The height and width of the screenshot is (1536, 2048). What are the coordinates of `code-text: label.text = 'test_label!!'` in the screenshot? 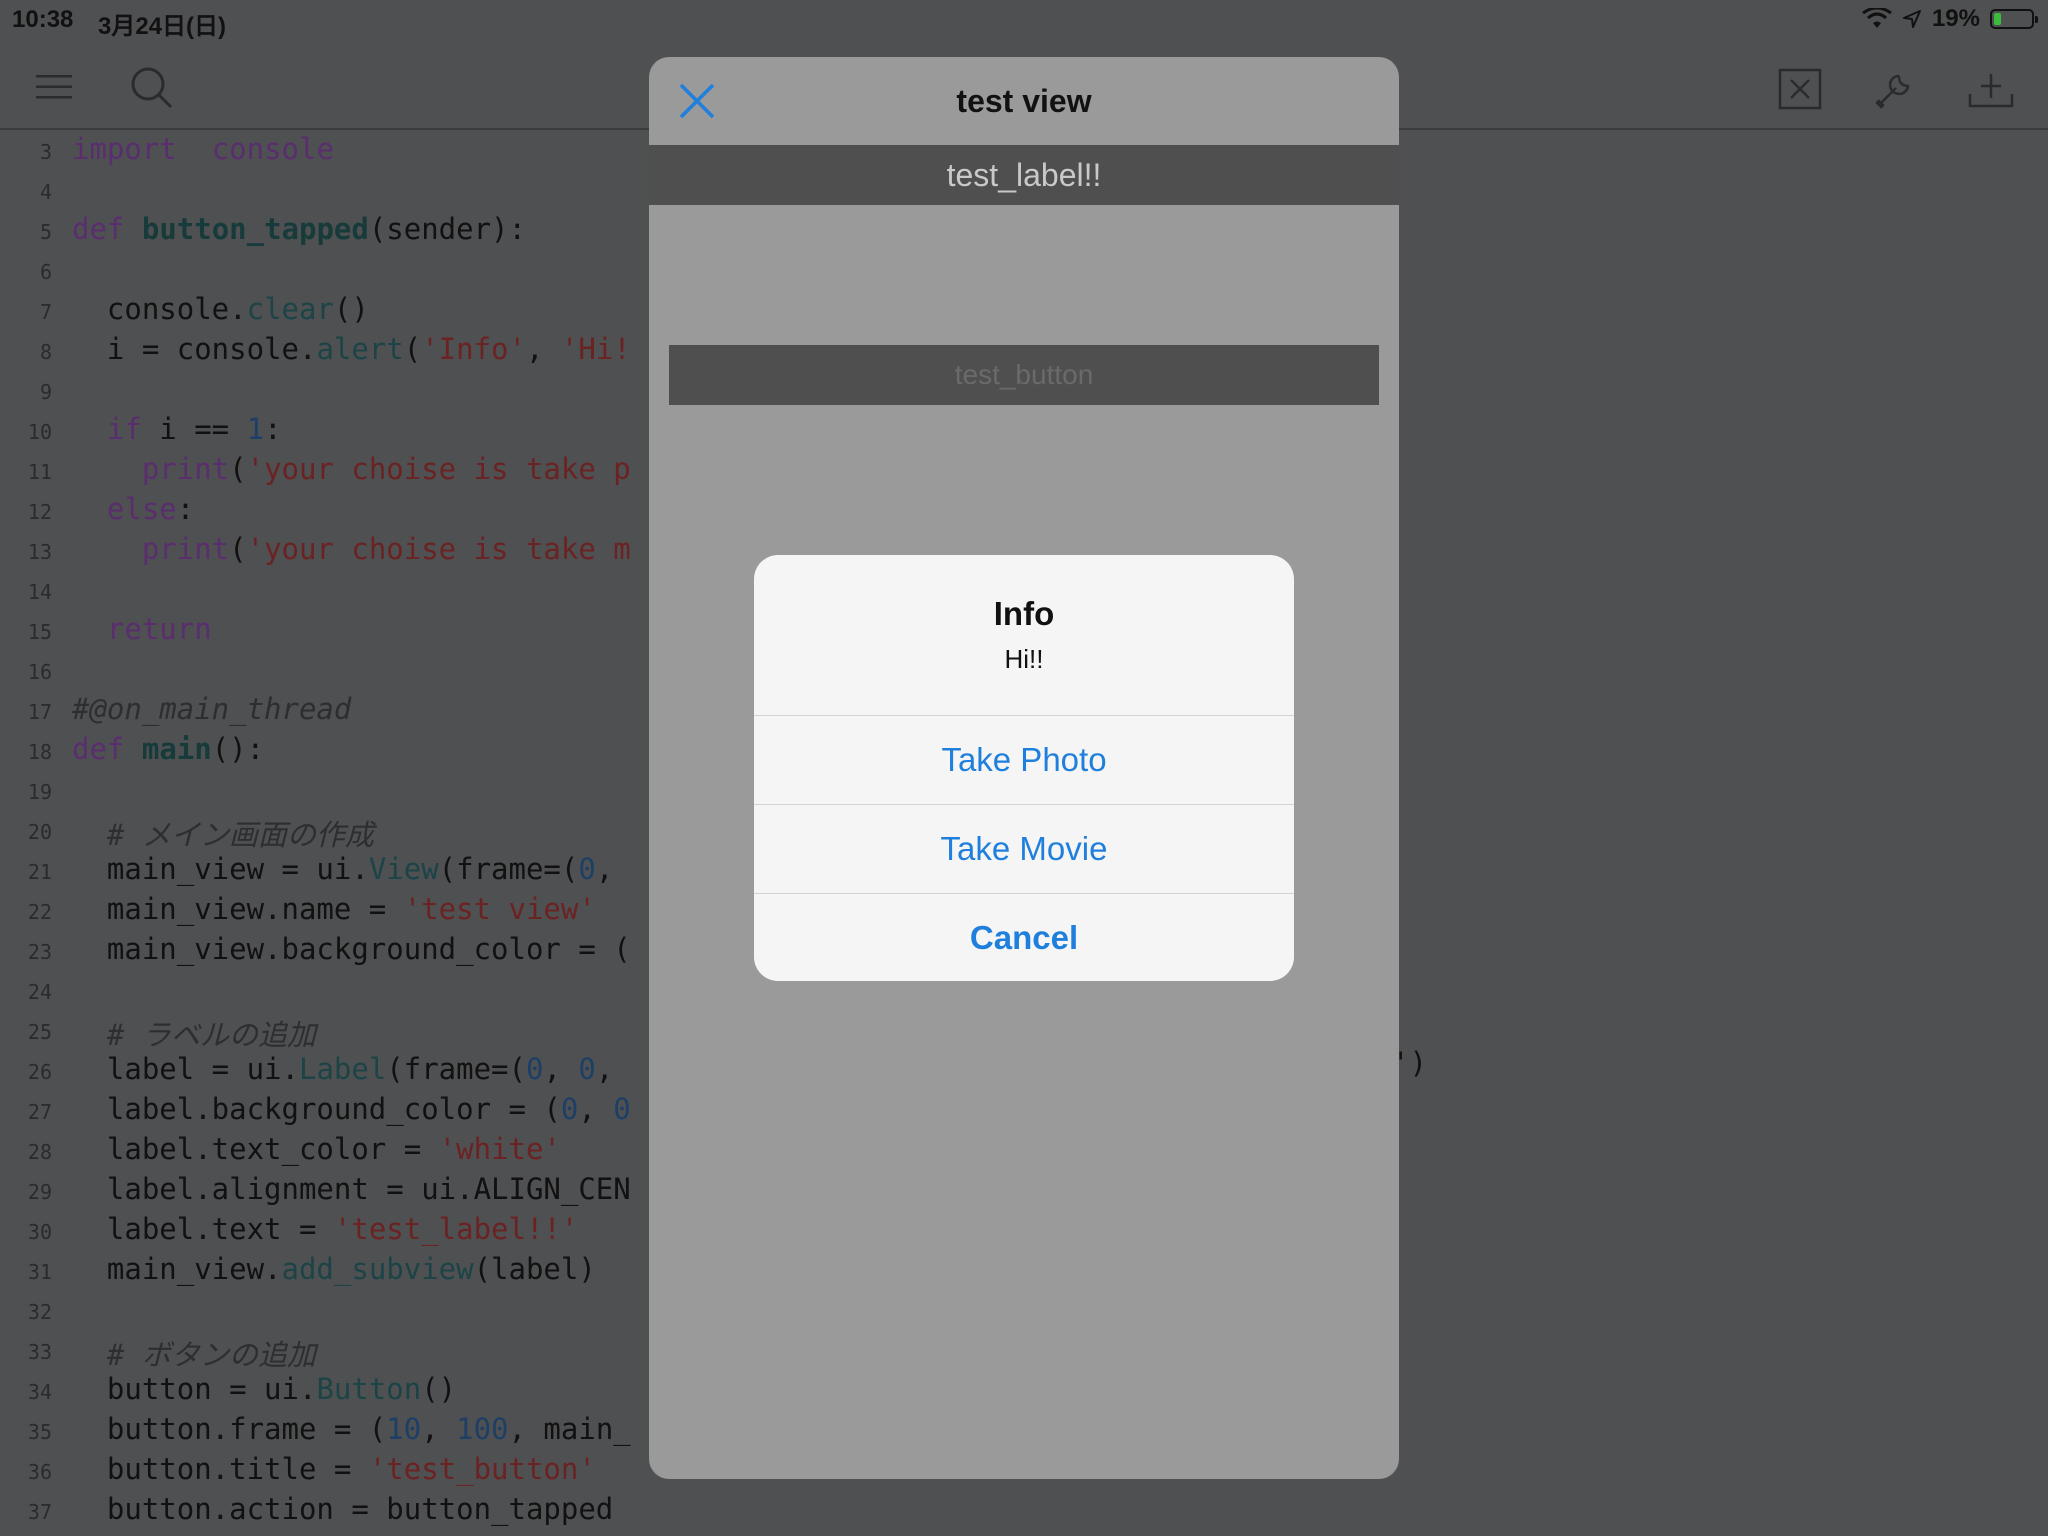 It's located at (325, 1229).